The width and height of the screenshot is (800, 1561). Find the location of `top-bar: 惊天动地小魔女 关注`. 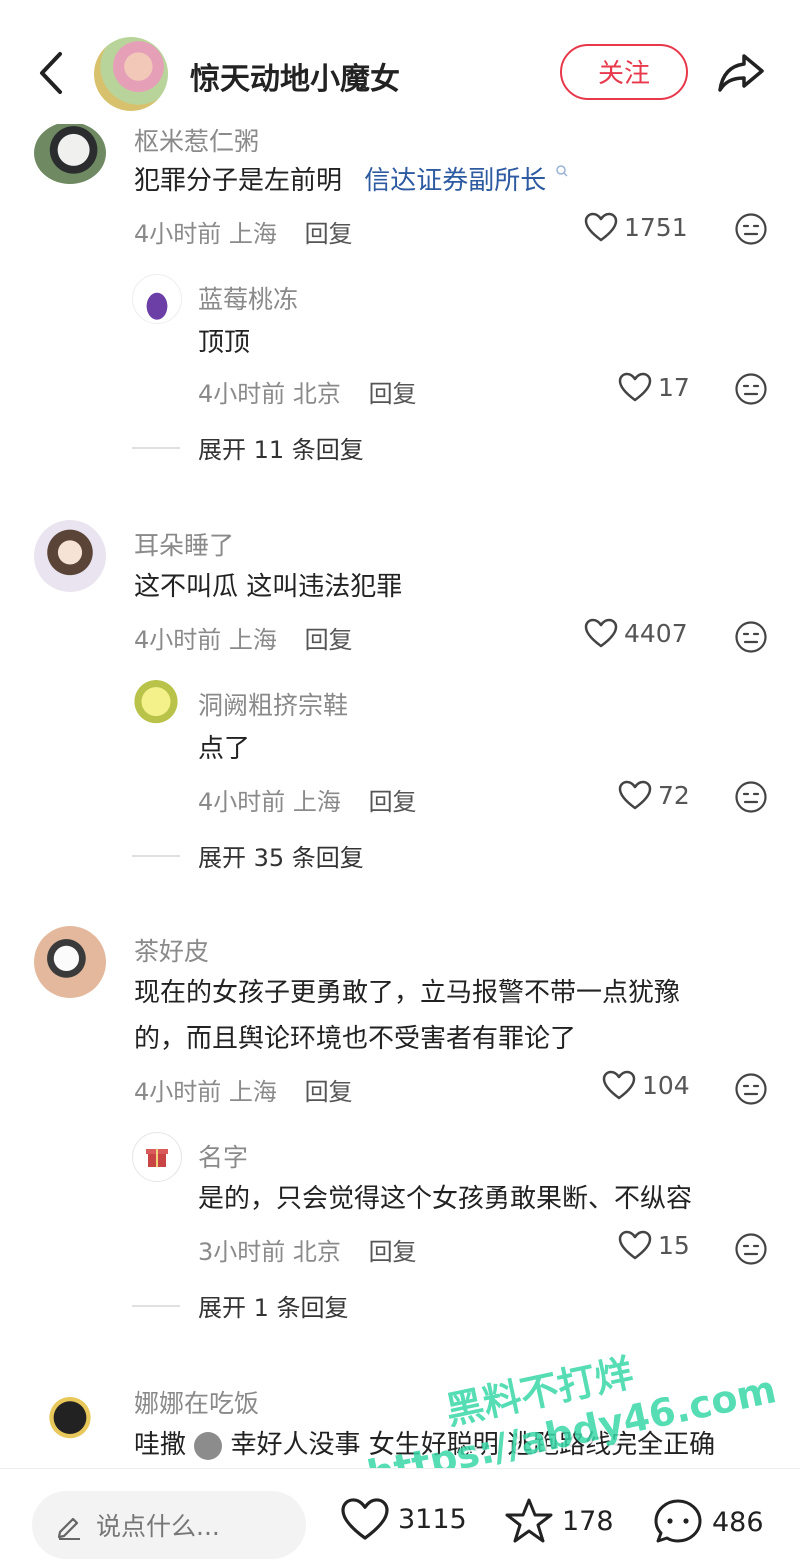

top-bar: 惊天动地小魔女 关注 is located at coordinates (400, 62).